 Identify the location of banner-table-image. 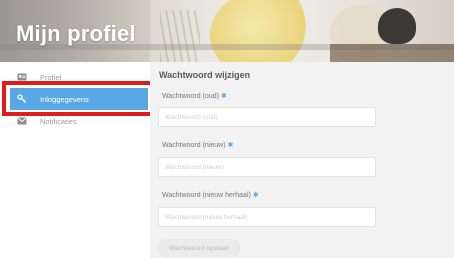
(392, 53).